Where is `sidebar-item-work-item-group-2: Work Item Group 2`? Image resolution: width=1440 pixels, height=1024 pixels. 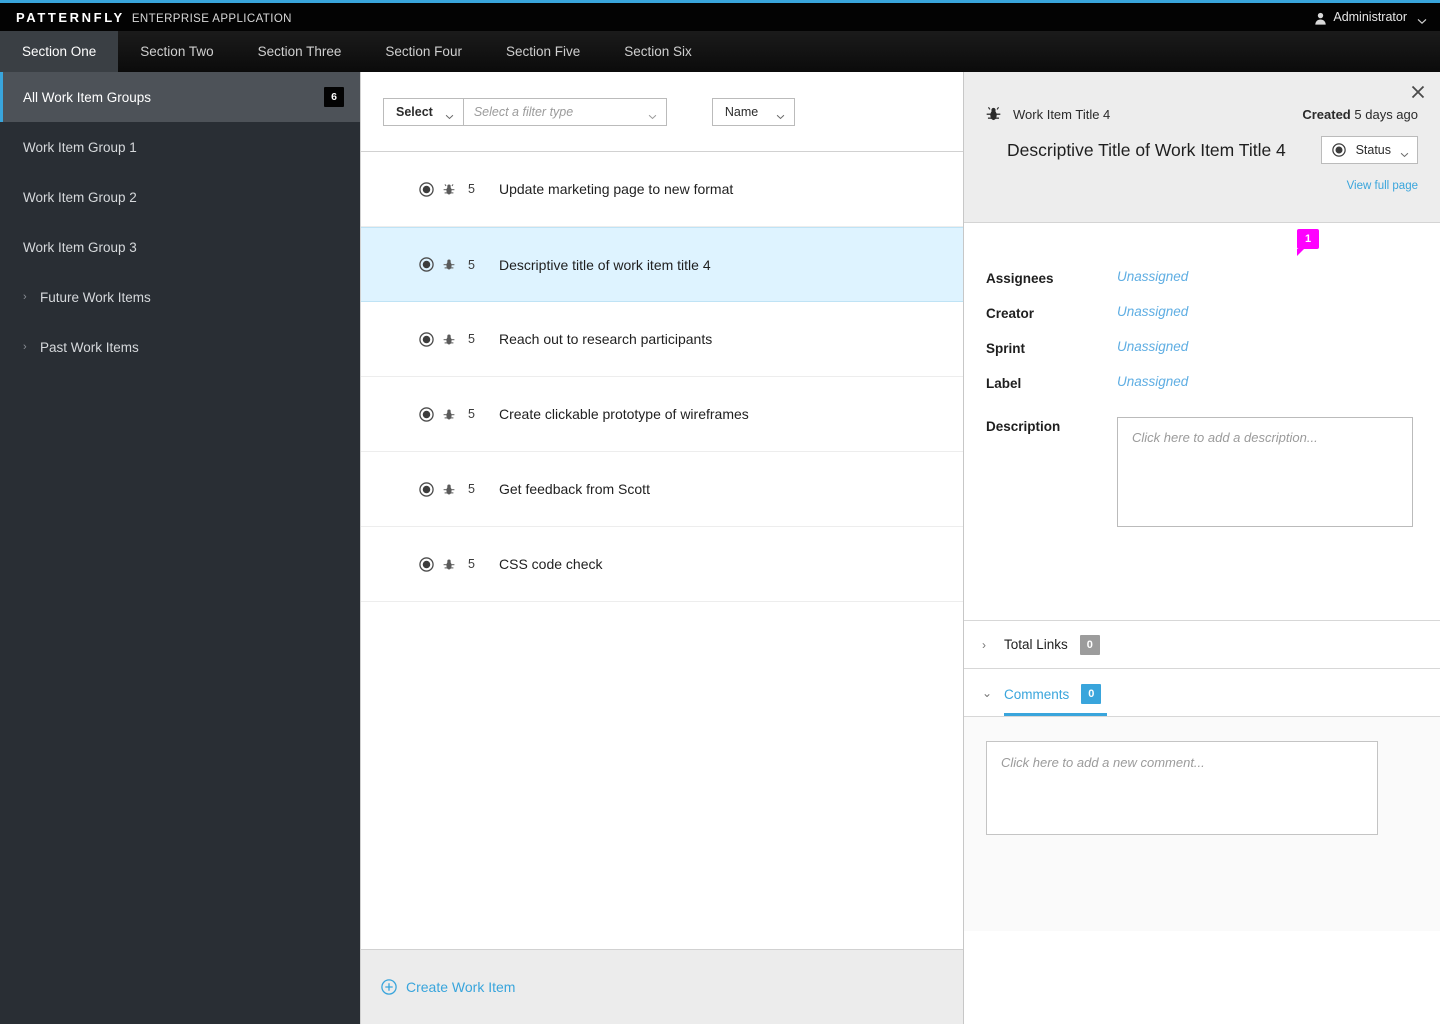 sidebar-item-work-item-group-2: Work Item Group 2 is located at coordinates (180, 197).